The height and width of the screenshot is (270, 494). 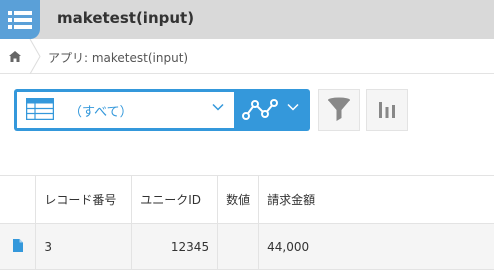 What do you see at coordinates (238, 246) in the screenshot?
I see `cell-number` at bounding box center [238, 246].